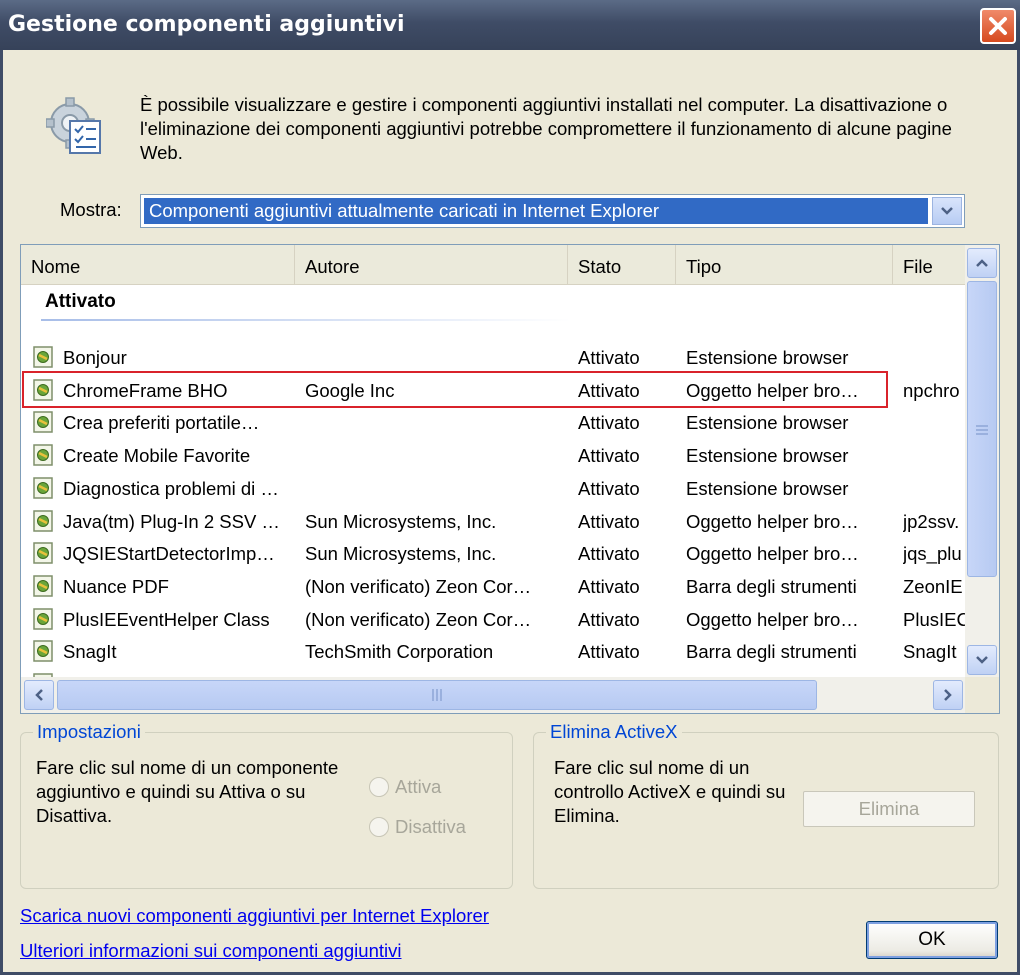 This screenshot has height=975, width=1020. I want to click on cell-file: ZeonIE, so click(933, 586).